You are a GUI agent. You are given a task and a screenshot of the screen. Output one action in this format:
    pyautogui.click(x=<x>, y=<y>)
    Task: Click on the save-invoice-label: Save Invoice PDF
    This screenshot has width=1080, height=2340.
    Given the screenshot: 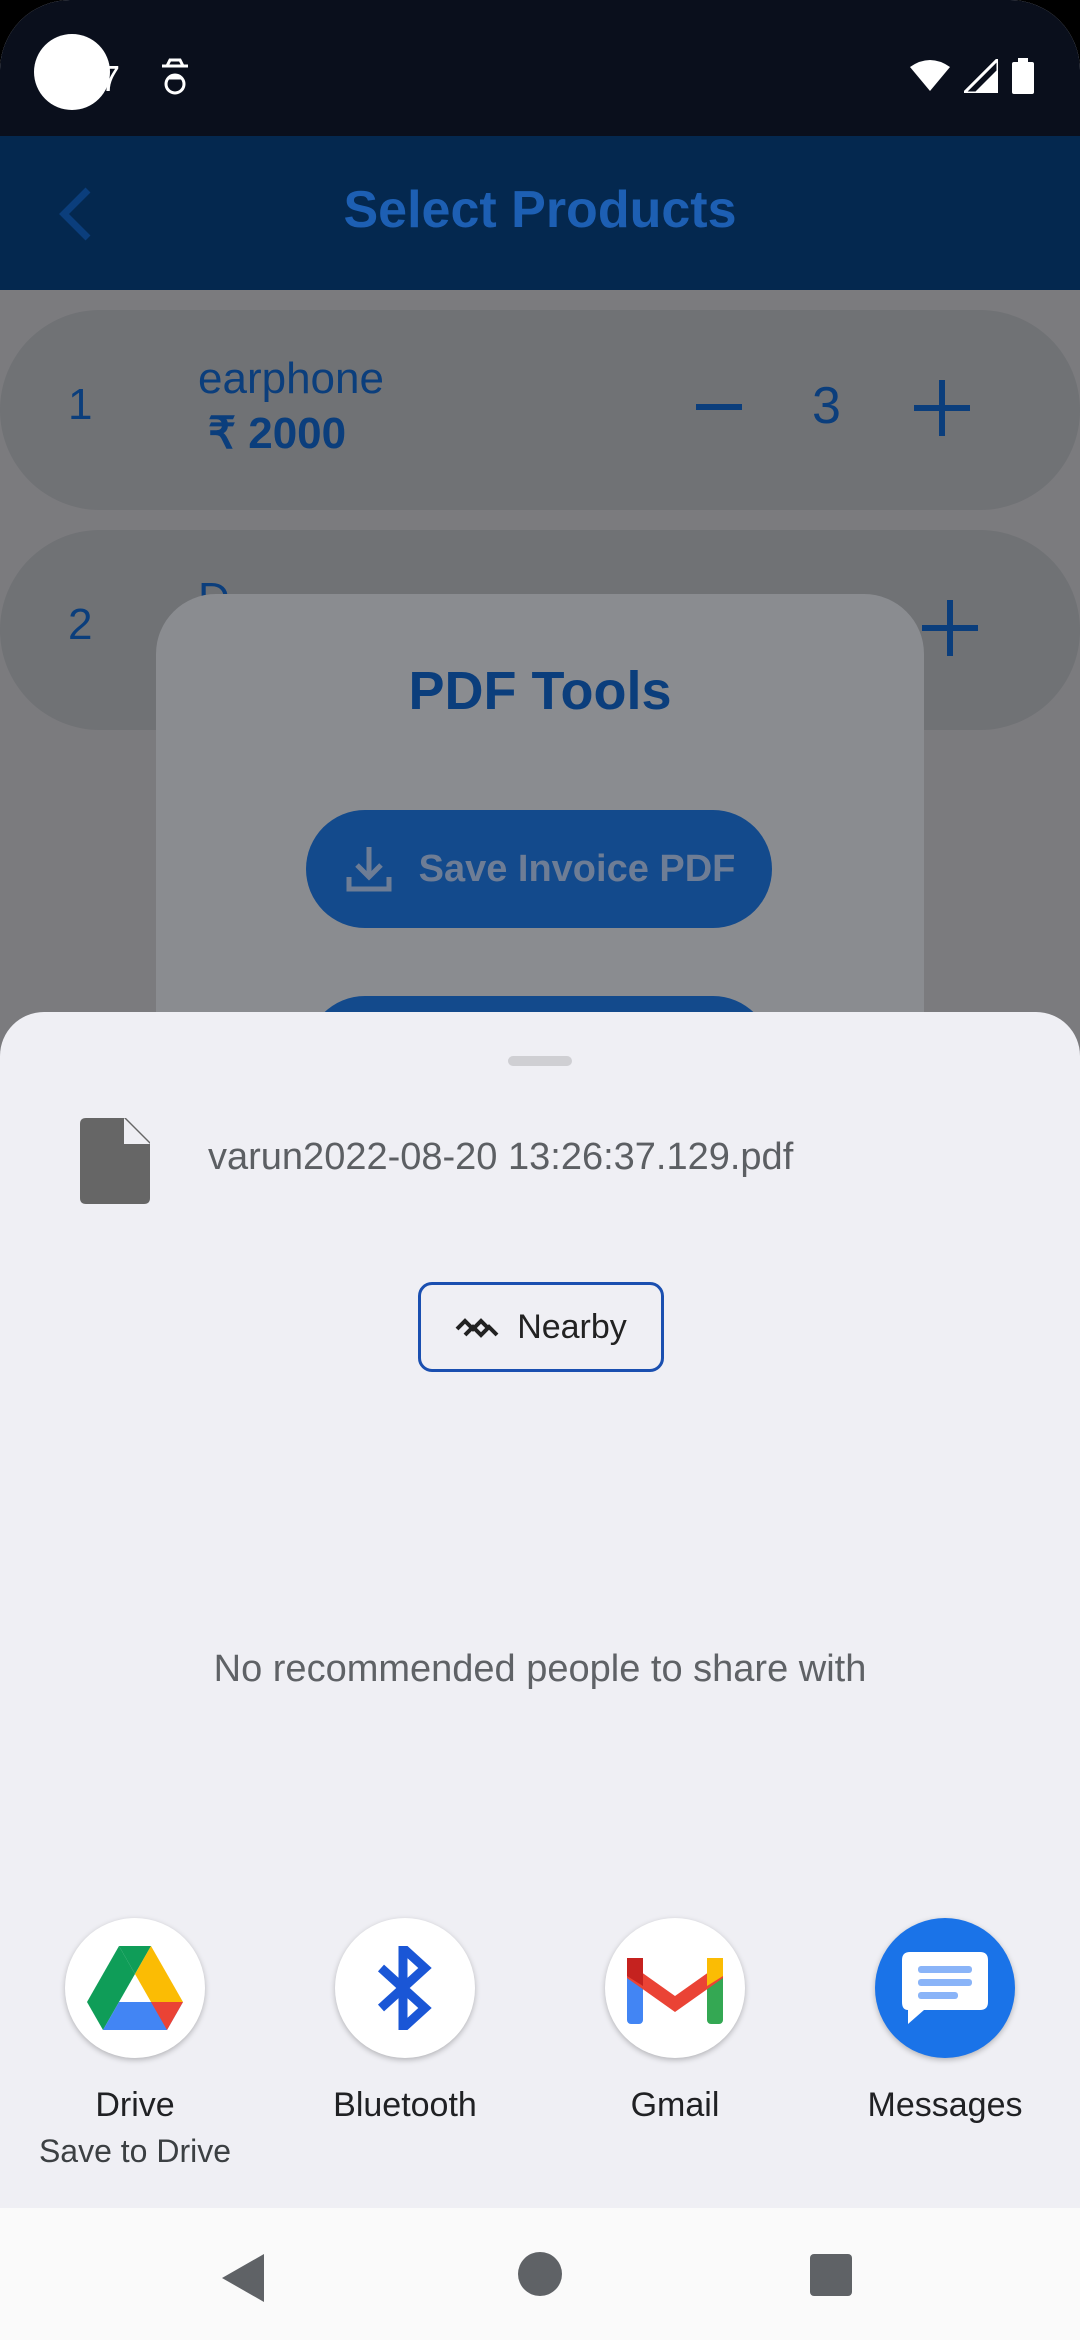 What is the action you would take?
    pyautogui.click(x=577, y=868)
    